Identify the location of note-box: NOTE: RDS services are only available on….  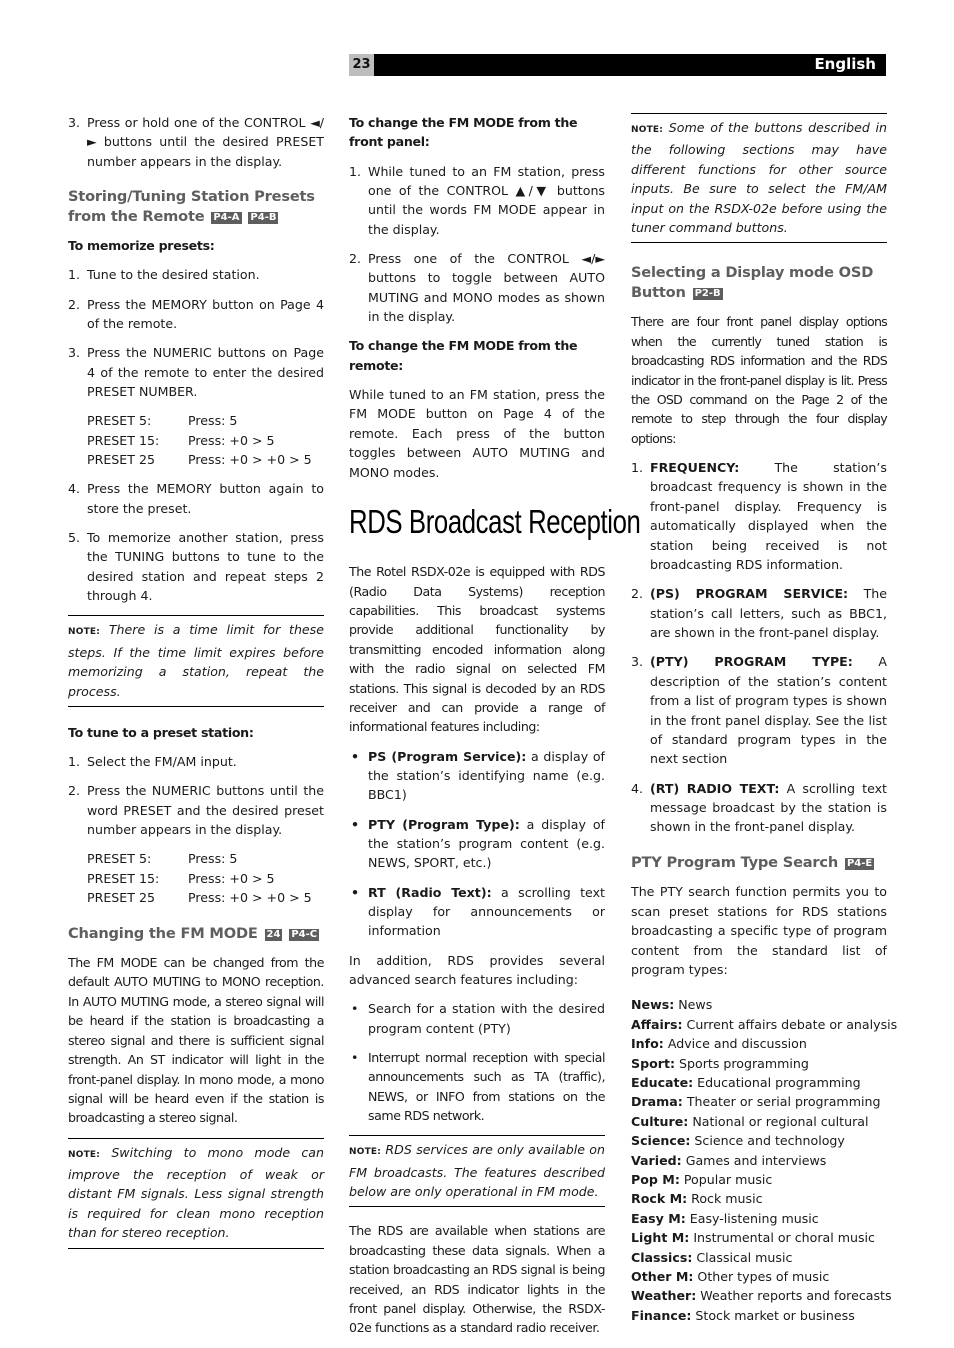
(477, 1171).